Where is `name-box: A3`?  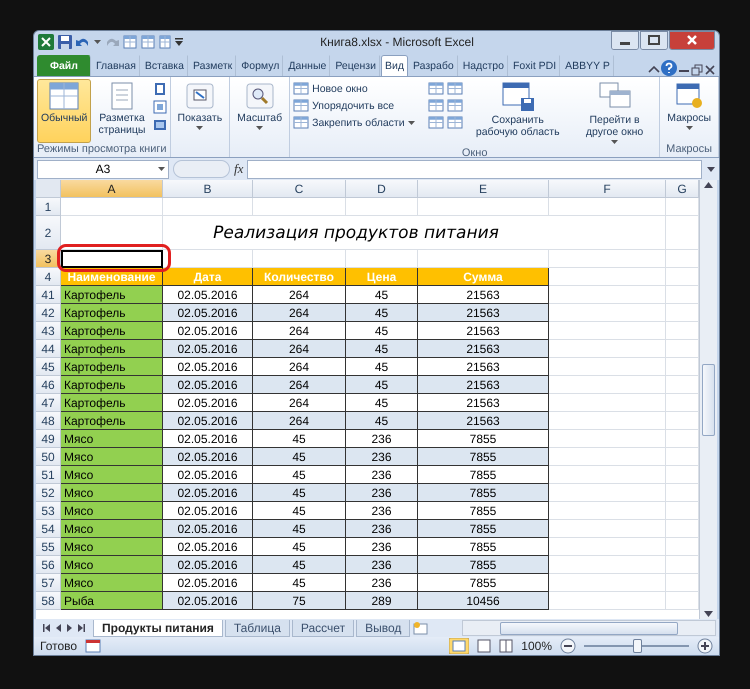 name-box: A3 is located at coordinates (103, 169).